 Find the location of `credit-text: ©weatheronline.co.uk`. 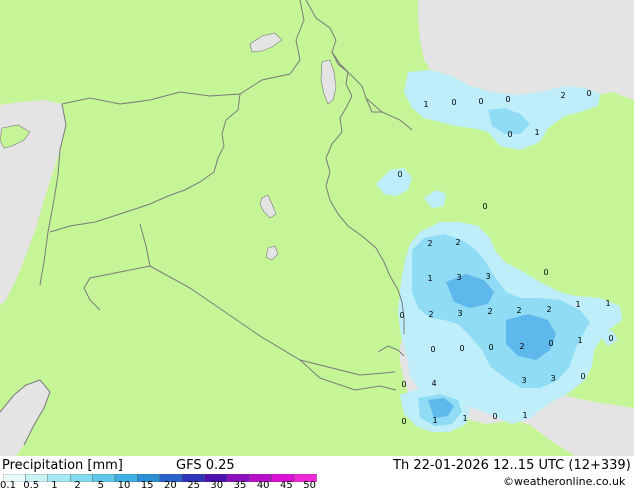

credit-text: ©weatheronline.co.uk is located at coordinates (564, 481).